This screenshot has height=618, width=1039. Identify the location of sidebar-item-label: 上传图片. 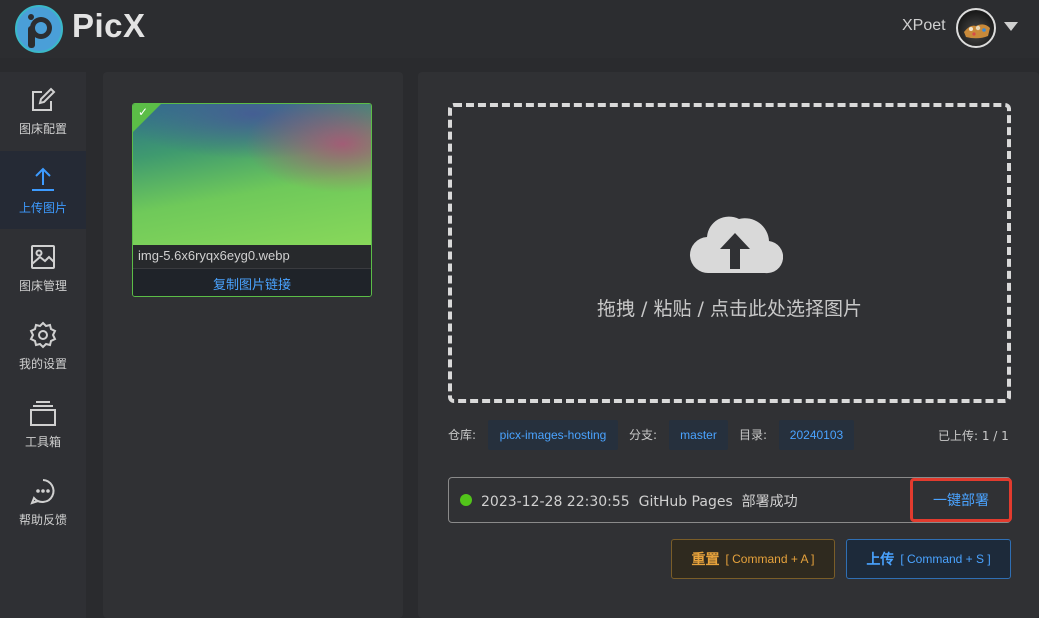
(42, 207).